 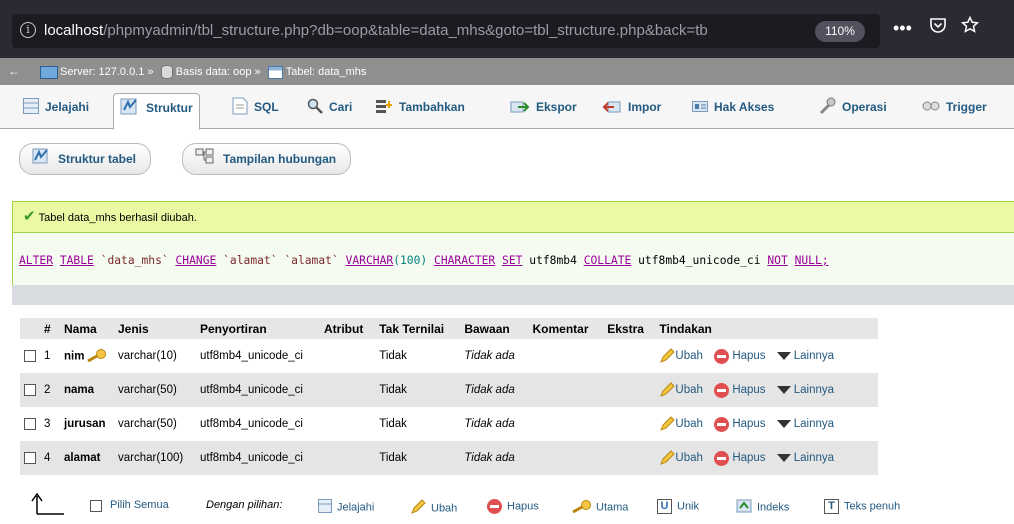 What do you see at coordinates (512, 260) in the screenshot?
I see `sql-keyword: SET` at bounding box center [512, 260].